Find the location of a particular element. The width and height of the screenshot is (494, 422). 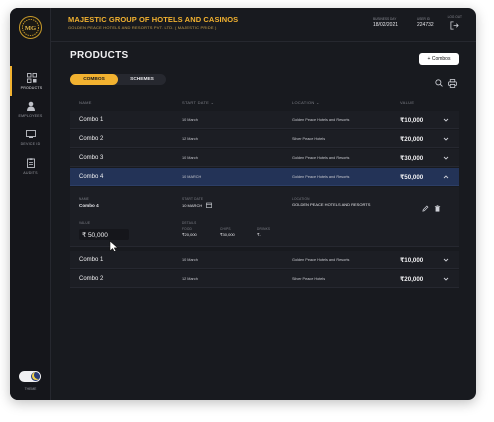

user-id-label: USER ID is located at coordinates (423, 19).